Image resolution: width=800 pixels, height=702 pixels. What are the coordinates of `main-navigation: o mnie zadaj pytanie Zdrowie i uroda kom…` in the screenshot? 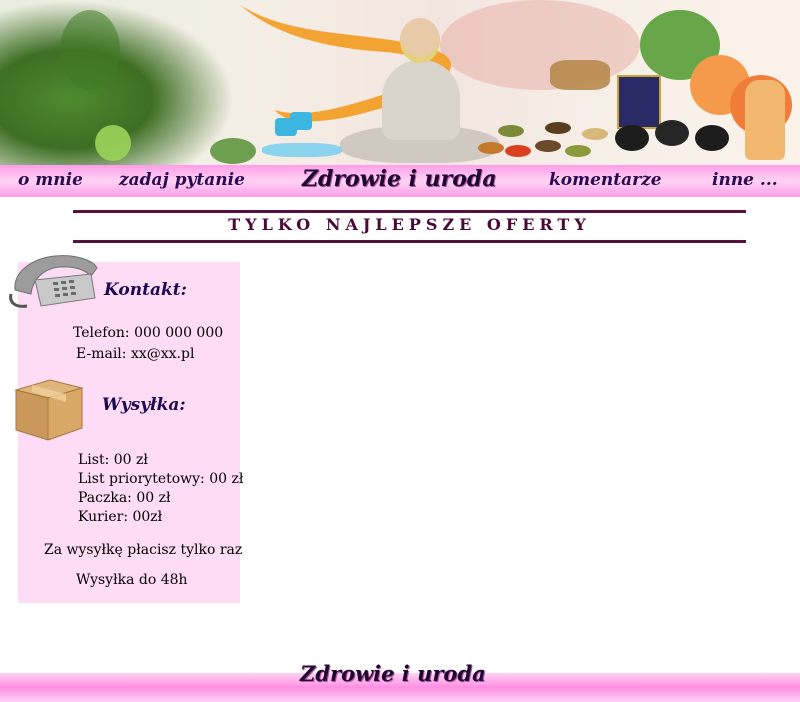 It's located at (400, 181).